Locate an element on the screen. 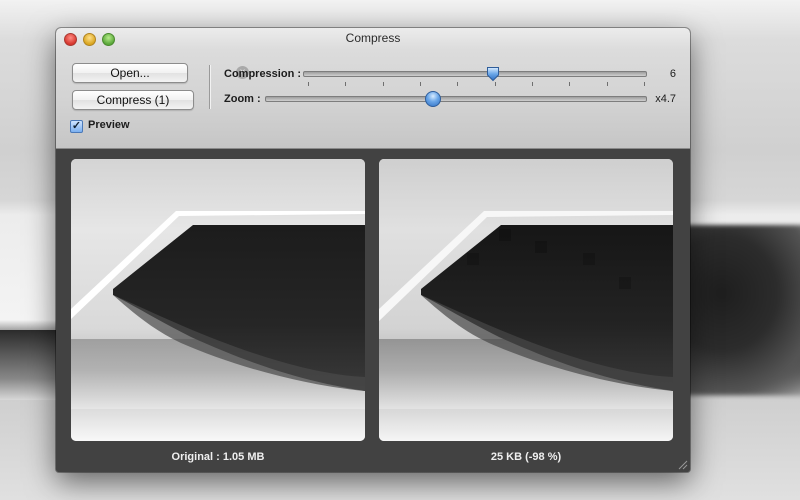  compression-label: Compression : is located at coordinates (263, 74).